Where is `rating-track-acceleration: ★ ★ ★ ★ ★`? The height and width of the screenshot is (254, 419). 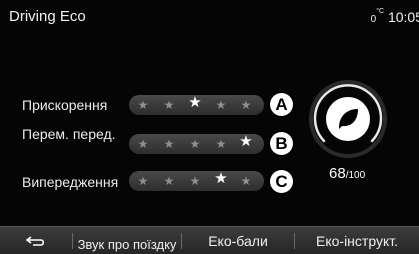 rating-track-acceleration: ★ ★ ★ ★ ★ is located at coordinates (196, 105).